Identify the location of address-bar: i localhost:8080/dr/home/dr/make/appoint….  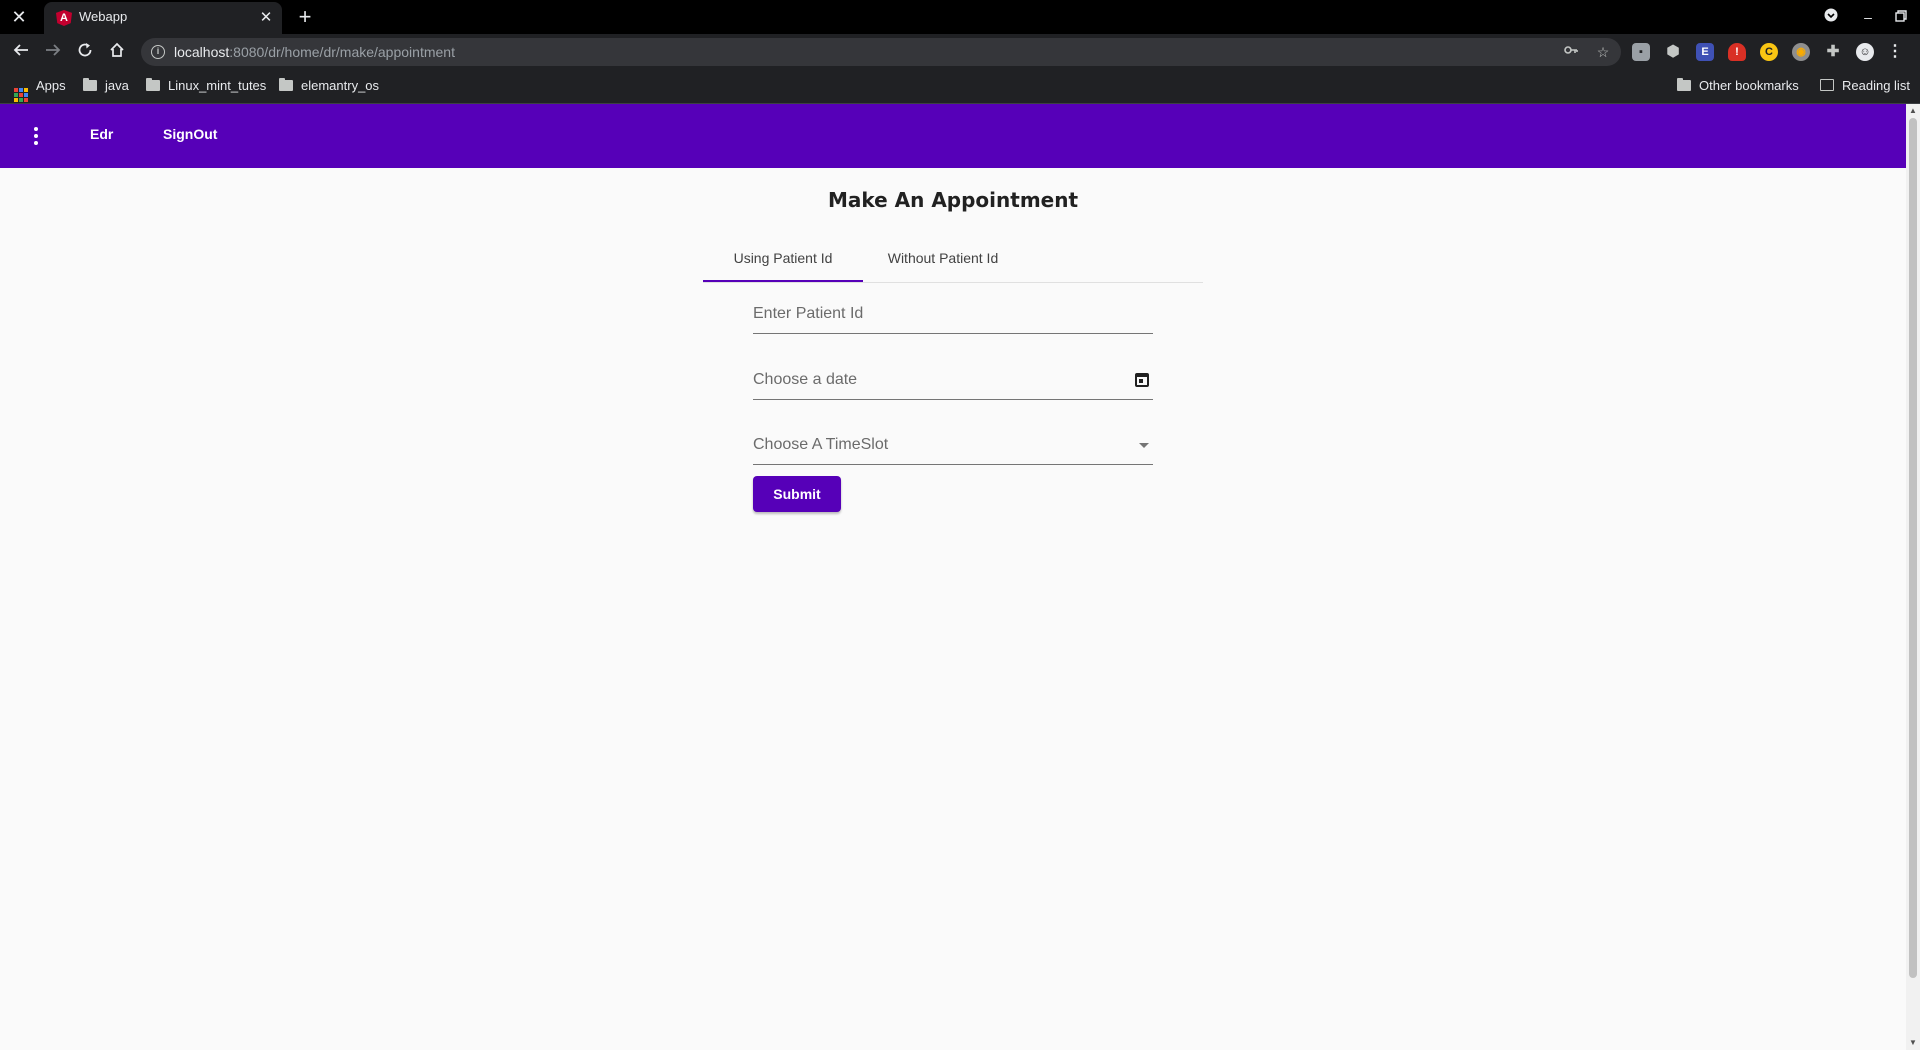
(881, 52).